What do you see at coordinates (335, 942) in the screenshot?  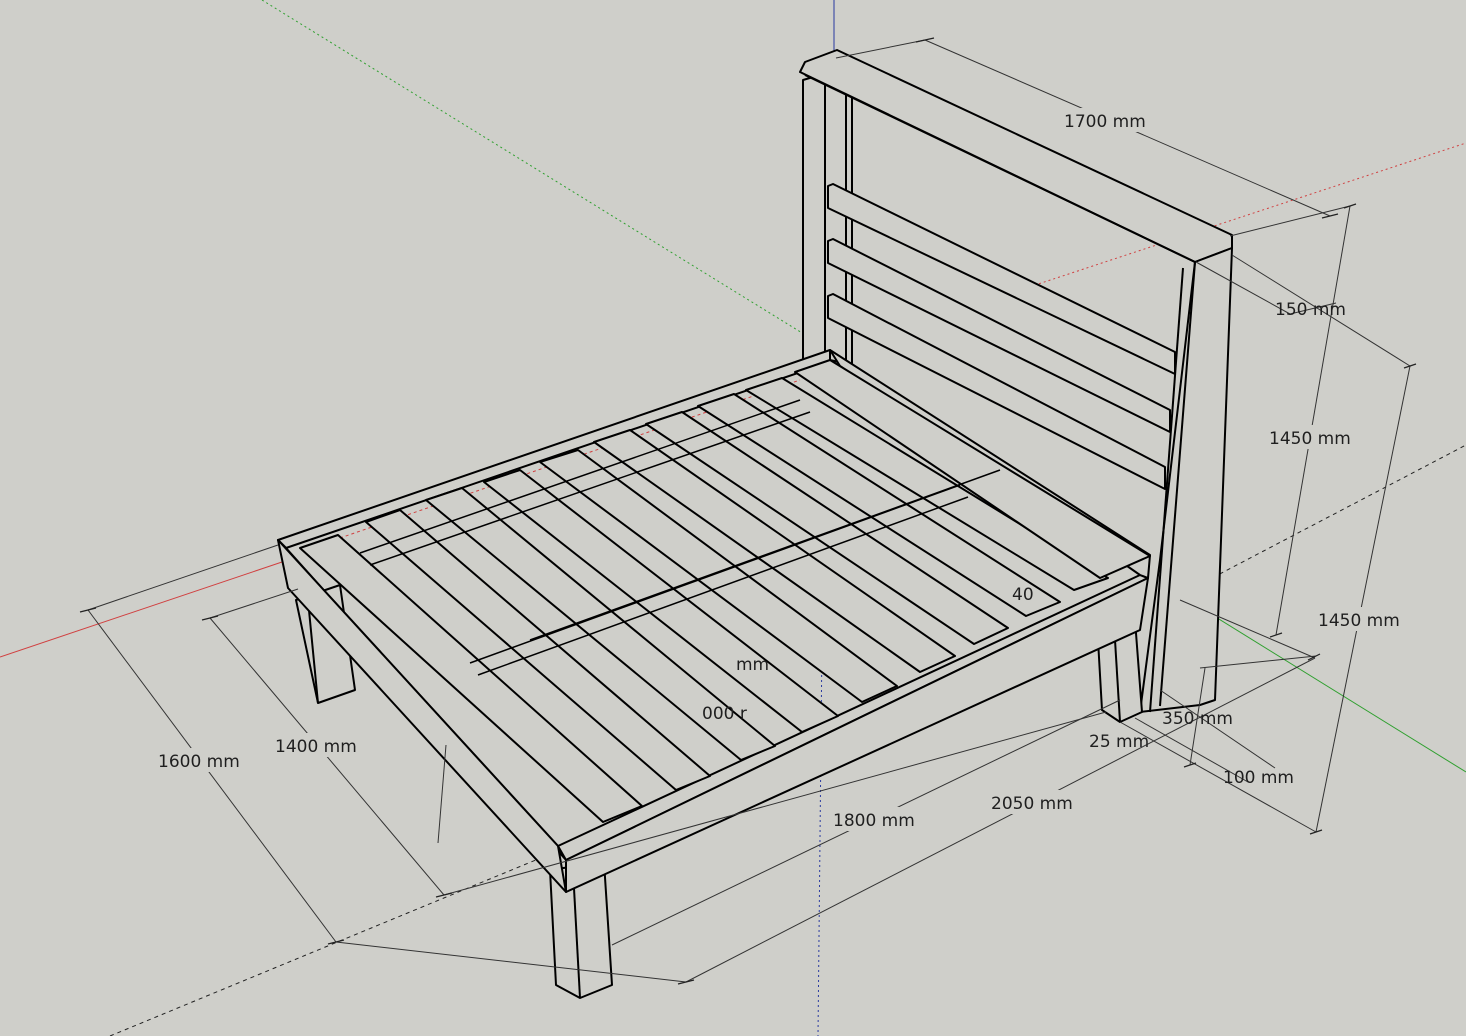 I see `guide-line-dashed` at bounding box center [335, 942].